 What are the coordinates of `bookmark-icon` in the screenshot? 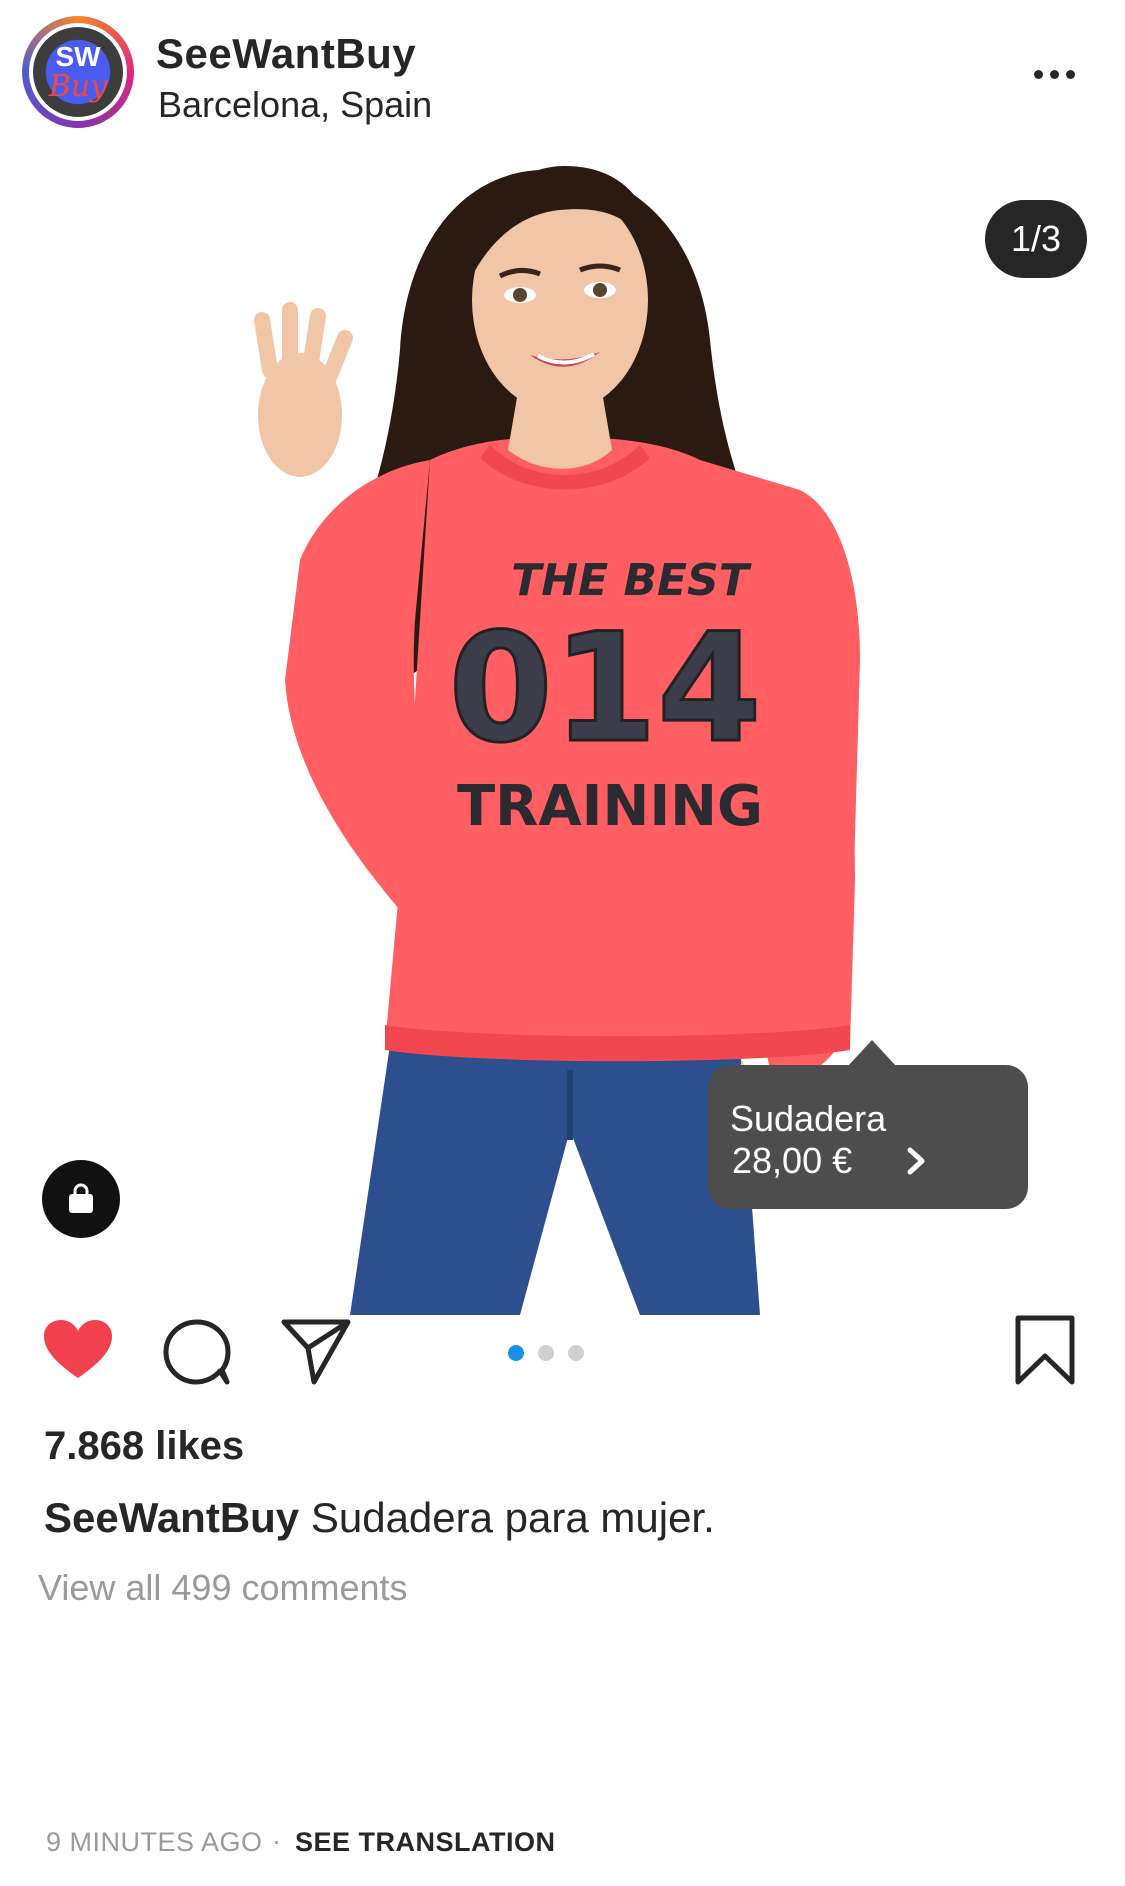 It's located at (1045, 1352).